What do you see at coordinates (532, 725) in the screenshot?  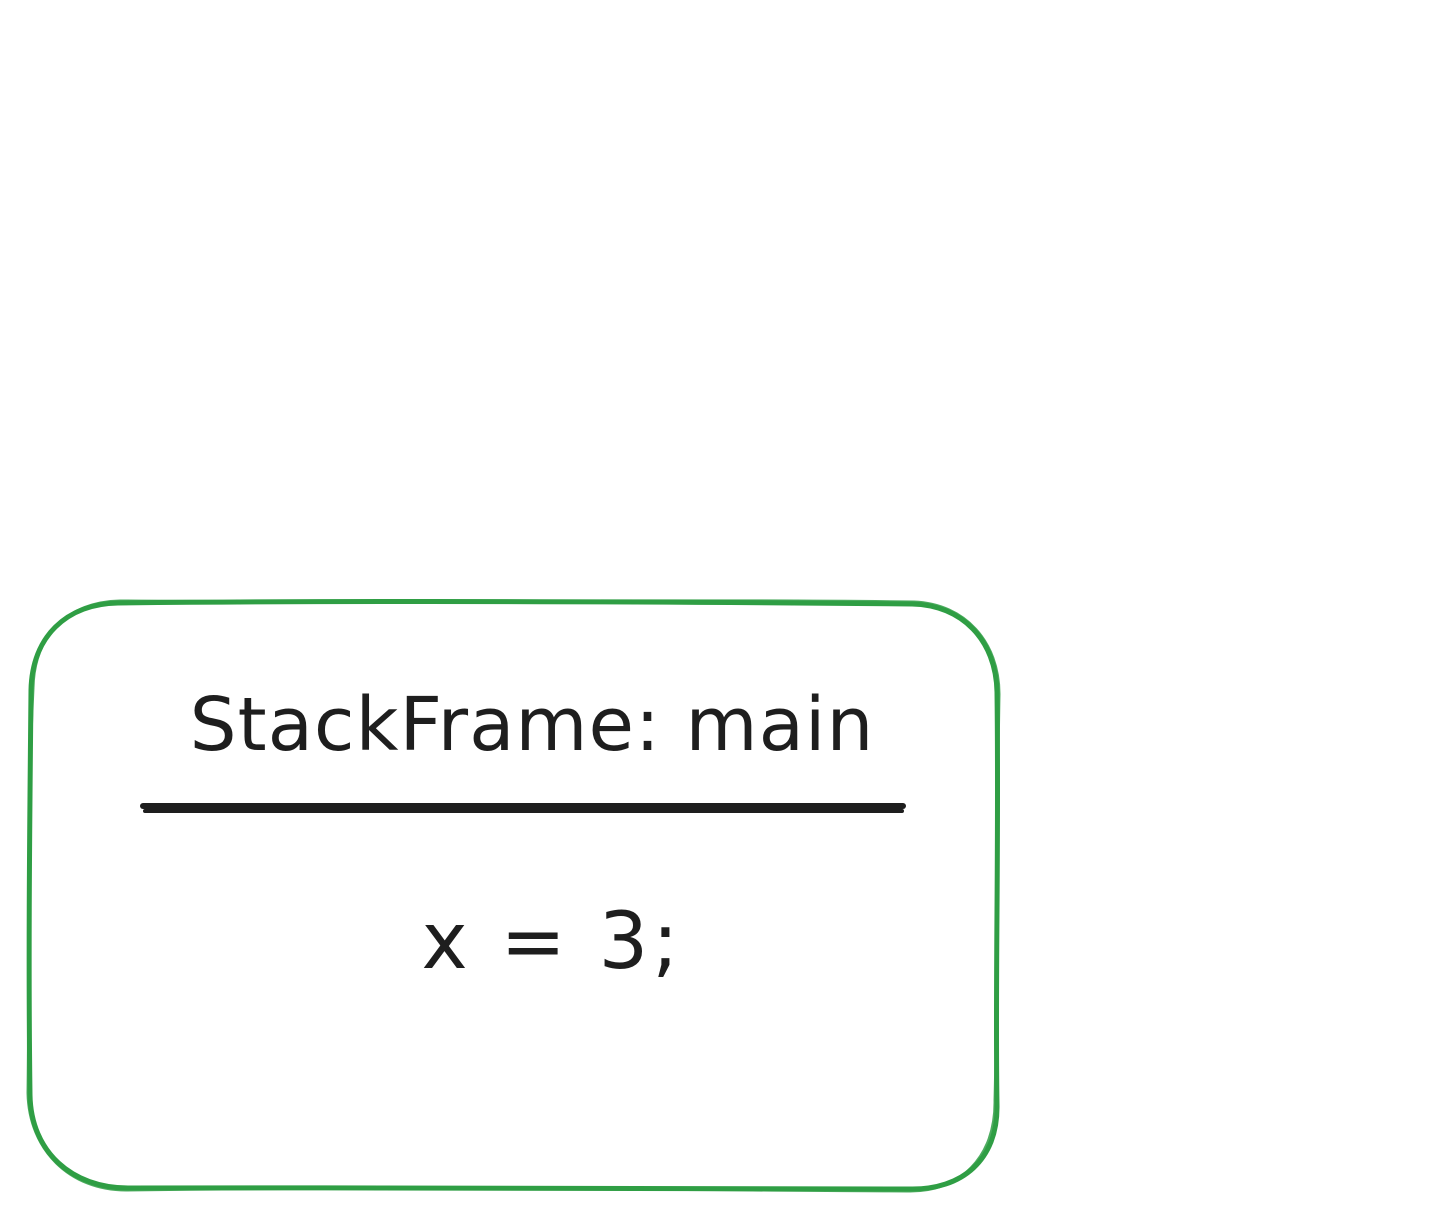 I see `stack-frame-title: StackFrame: main` at bounding box center [532, 725].